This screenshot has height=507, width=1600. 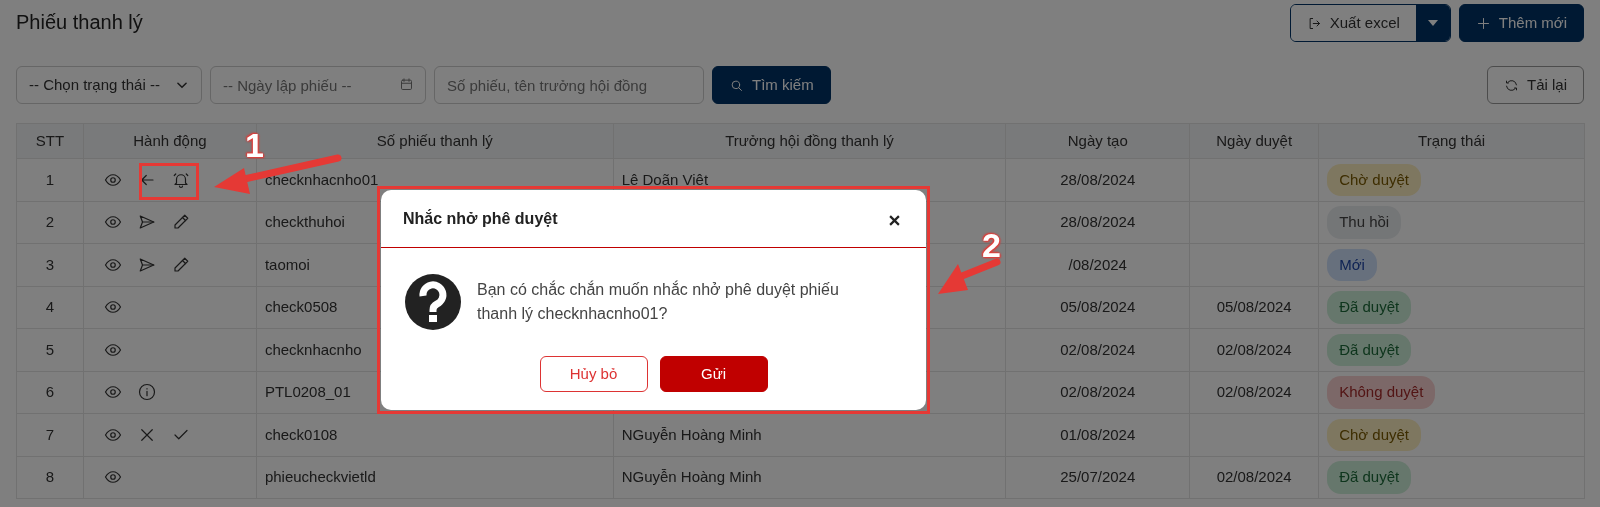 I want to click on send-button: Gửi, so click(x=713, y=374).